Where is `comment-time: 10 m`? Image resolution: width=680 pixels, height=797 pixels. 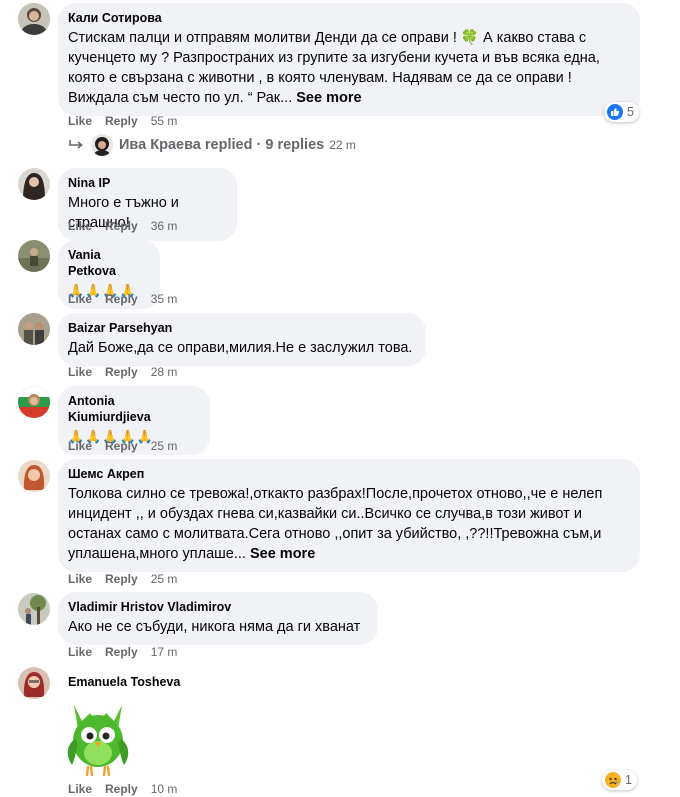 comment-time: 10 m is located at coordinates (164, 789).